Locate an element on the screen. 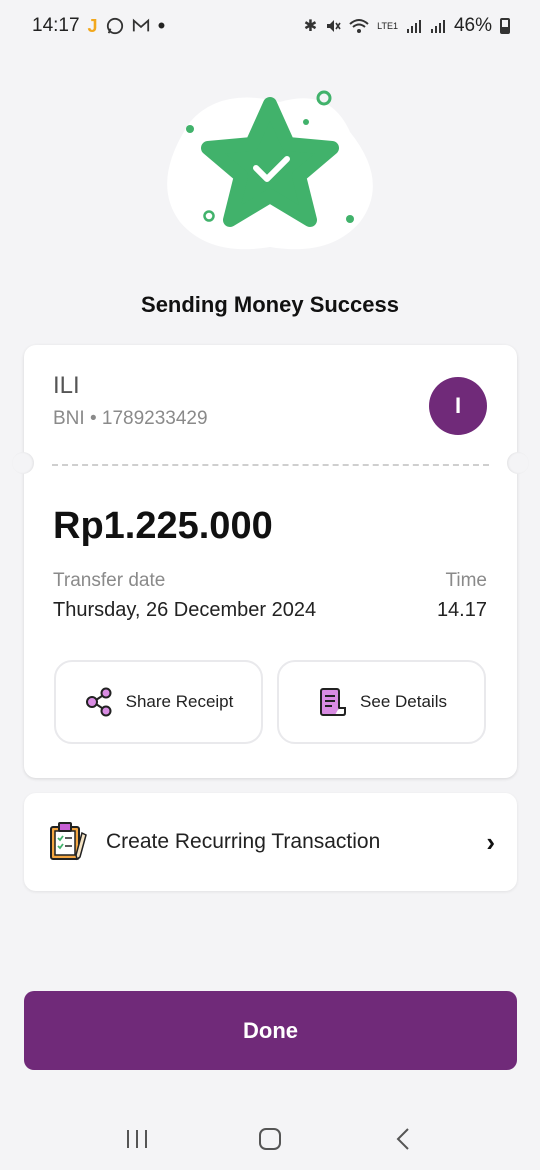  see-details-label: See Details is located at coordinates (403, 701).